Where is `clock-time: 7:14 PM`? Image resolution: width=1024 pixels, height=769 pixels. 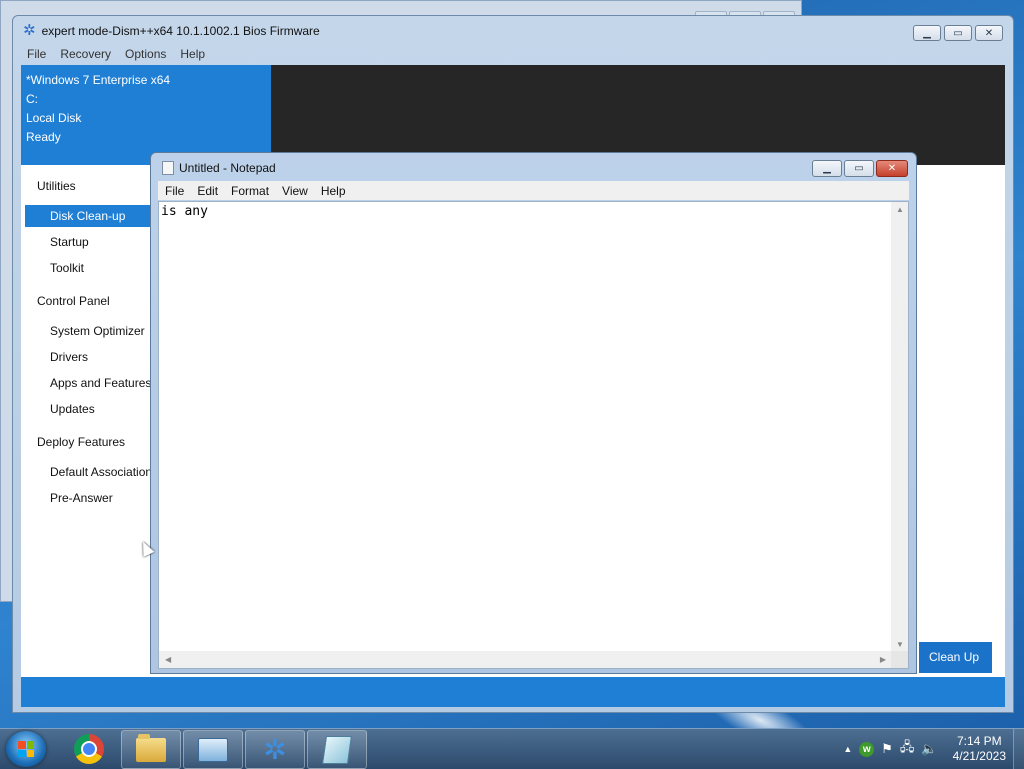
clock-time: 7:14 PM is located at coordinates (979, 741).